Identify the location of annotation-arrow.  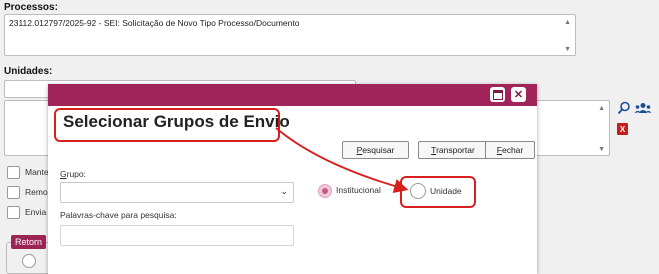
(342, 160).